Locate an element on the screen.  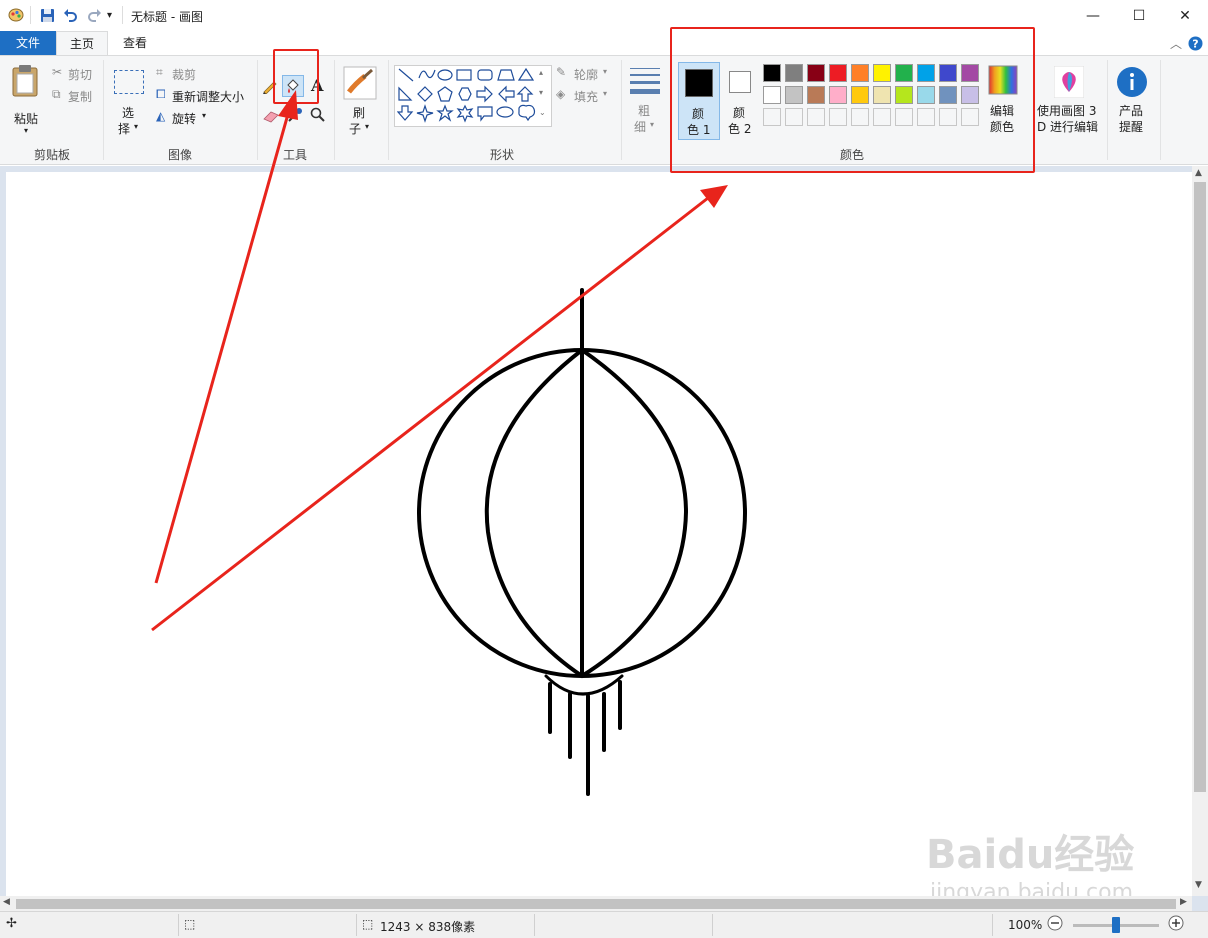
status-bar: ✢ ⬚ ⬚ 1243 × 838像素 100% is located at coordinates (604, 924).